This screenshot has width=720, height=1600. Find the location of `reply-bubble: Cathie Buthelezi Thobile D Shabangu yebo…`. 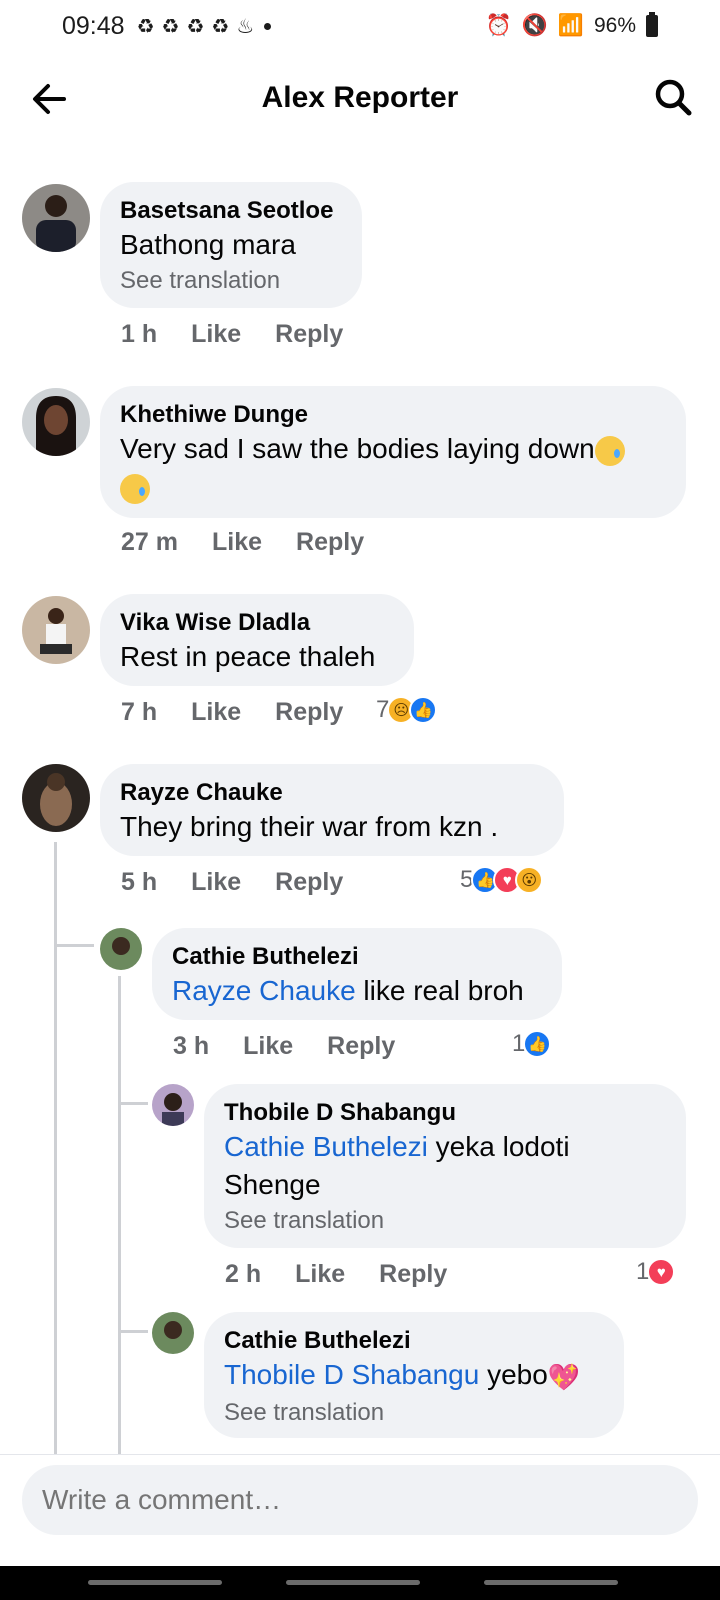

reply-bubble: Cathie Buthelezi Thobile D Shabangu yebo… is located at coordinates (414, 1375).